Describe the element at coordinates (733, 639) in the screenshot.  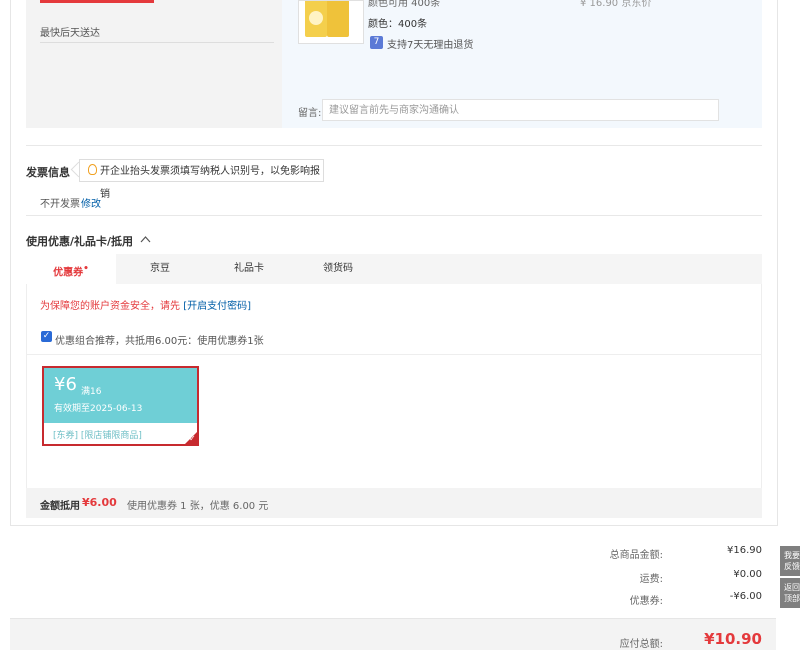
I see `payable-value: ¥10.90` at that location.